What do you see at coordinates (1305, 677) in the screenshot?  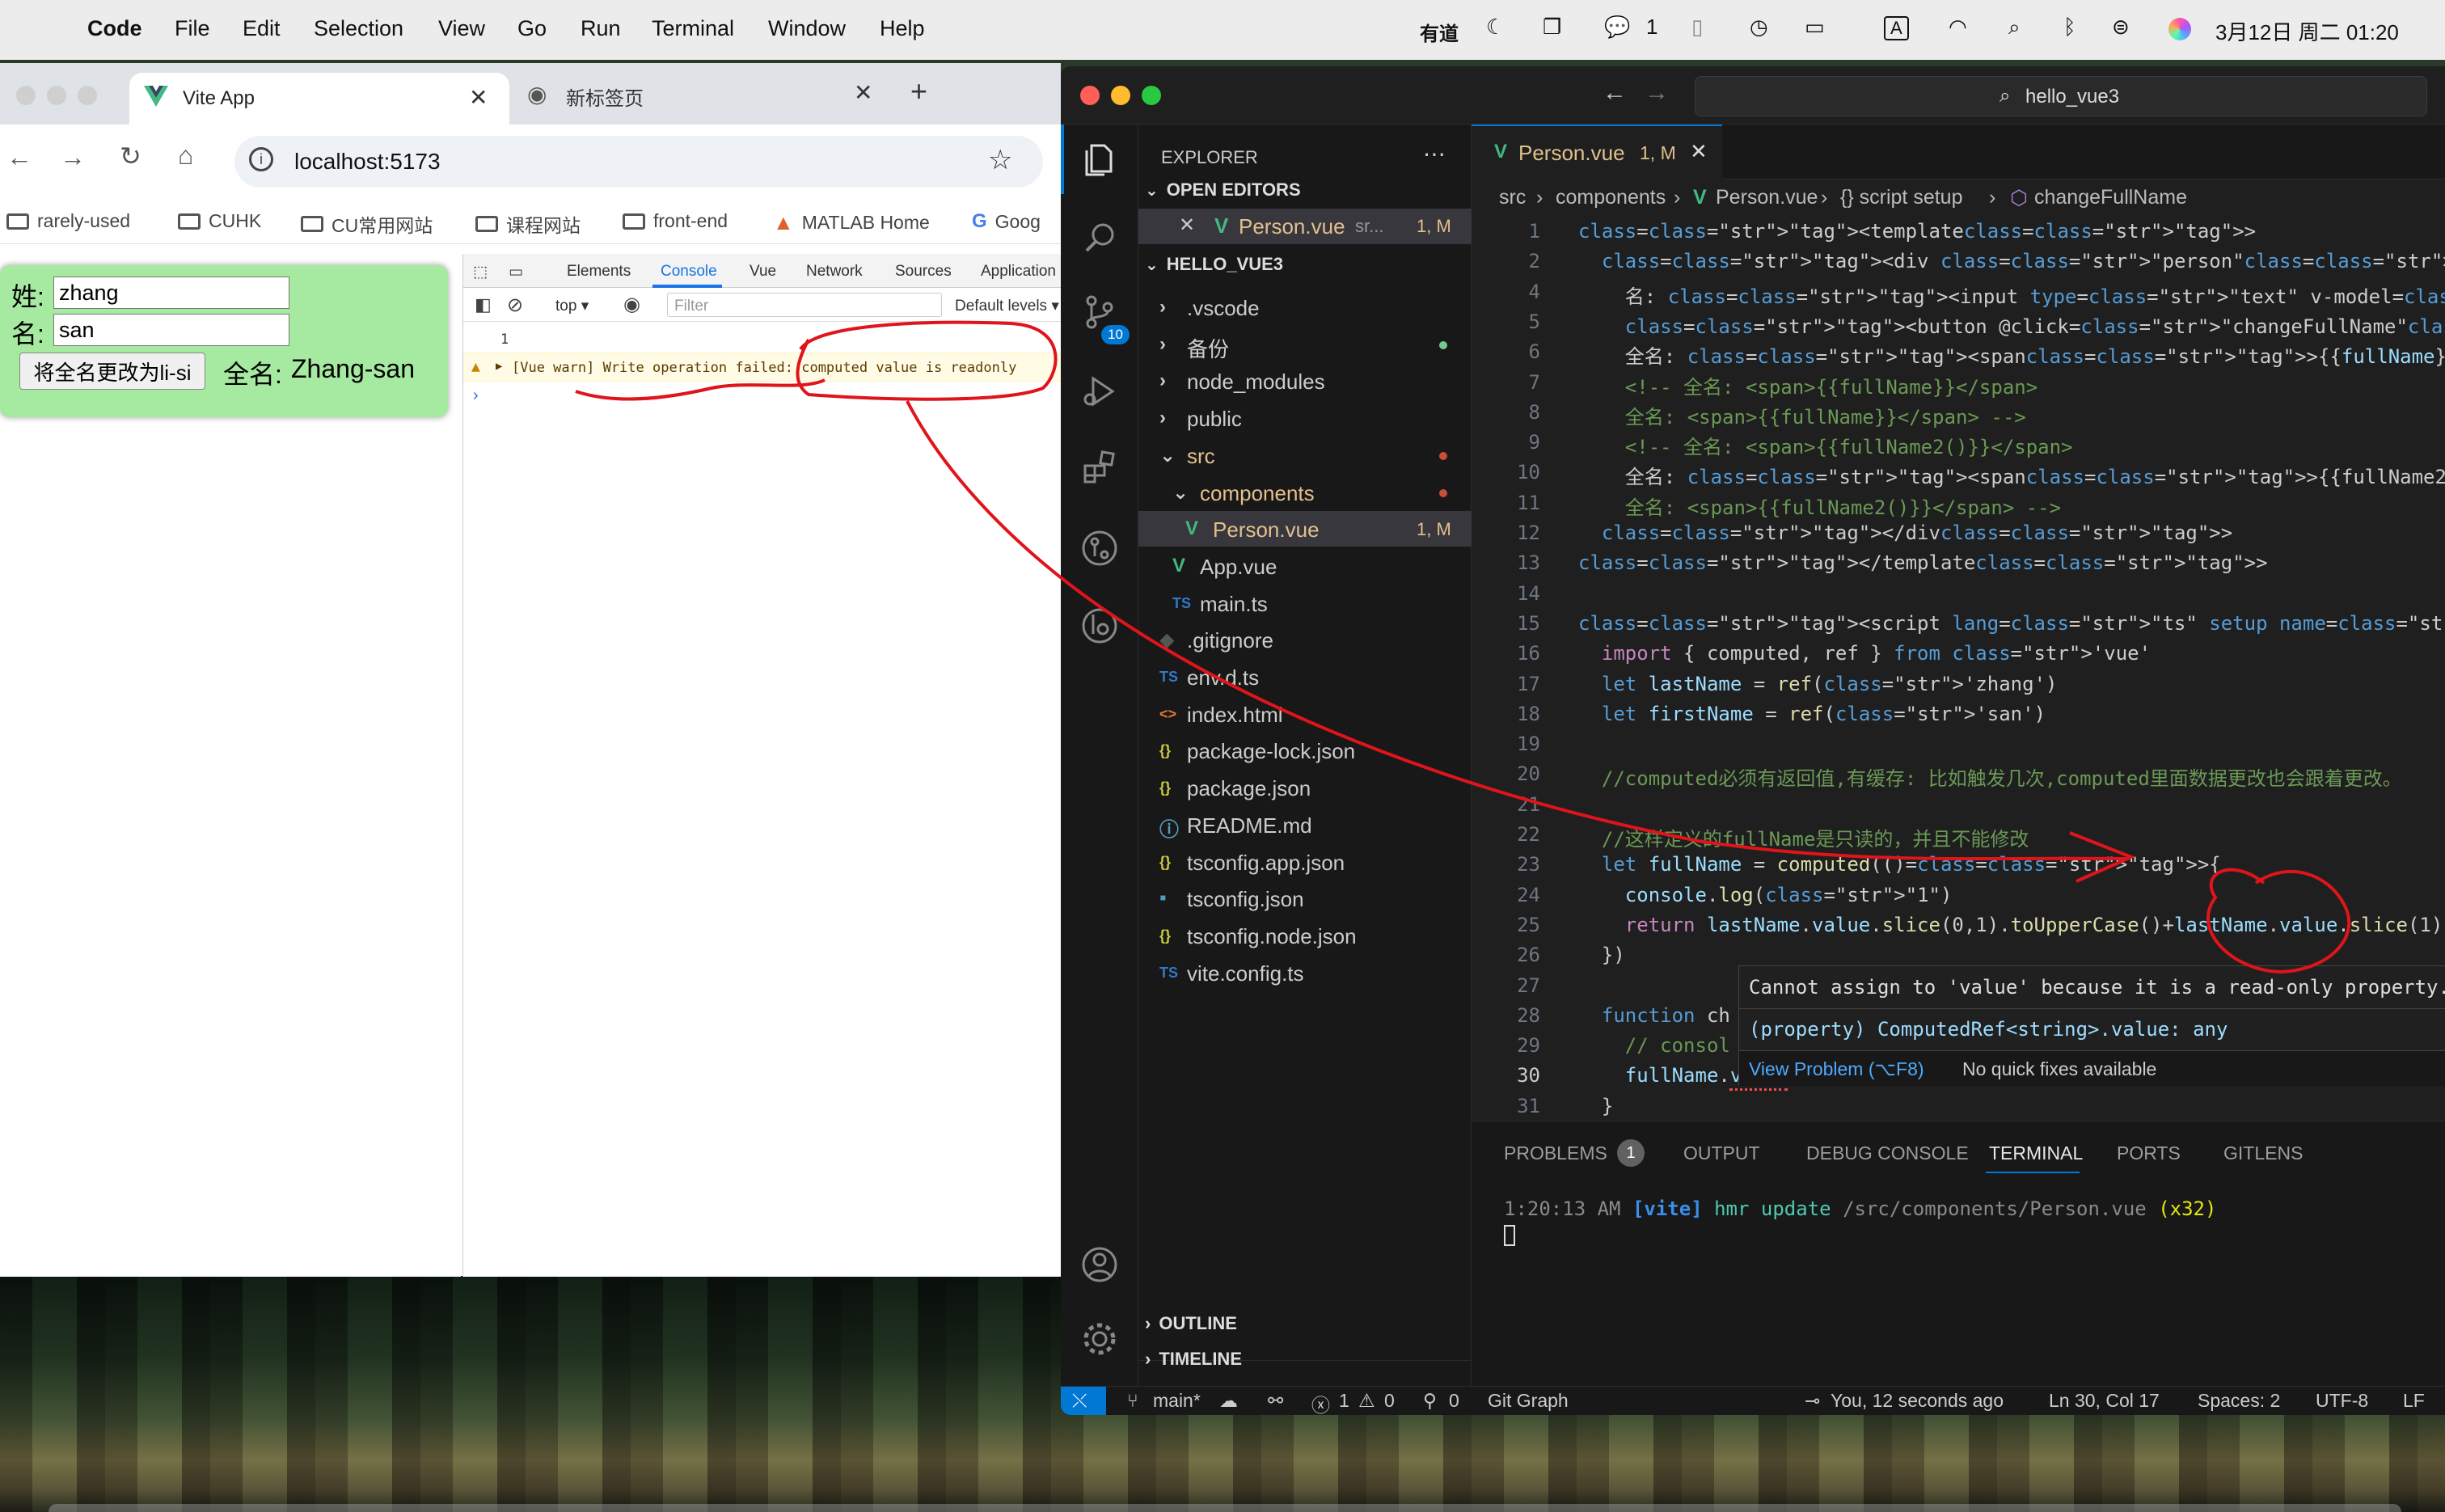 I see `file-tree-item: TS env.d.ts` at bounding box center [1305, 677].